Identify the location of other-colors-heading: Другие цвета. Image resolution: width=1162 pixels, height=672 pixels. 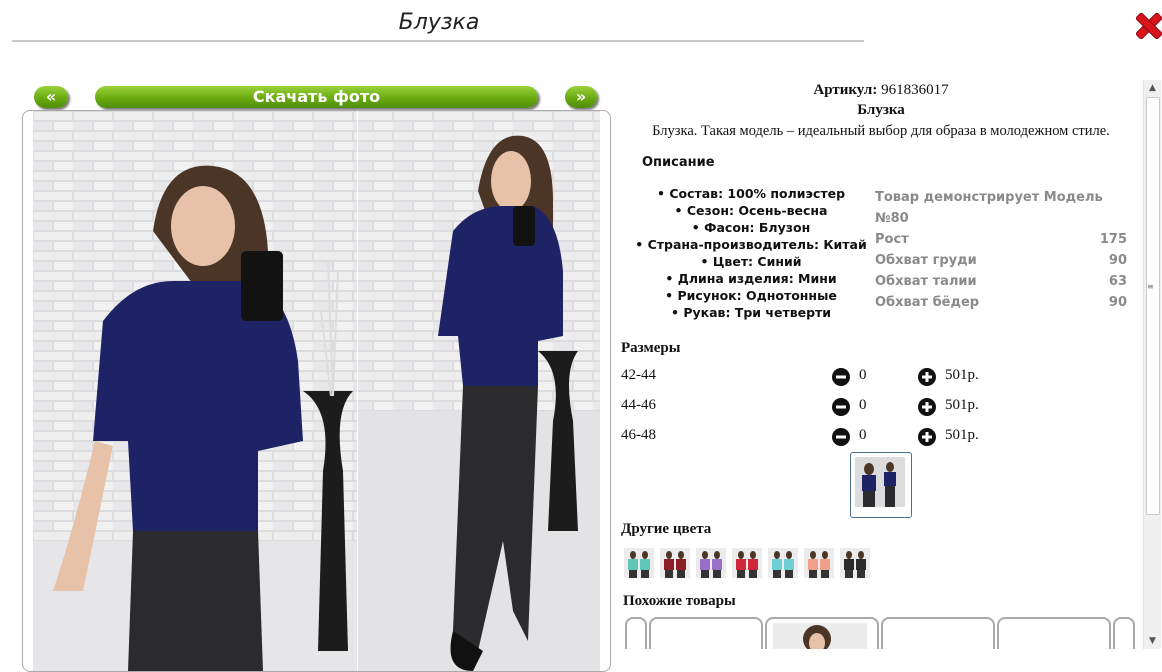
(666, 529).